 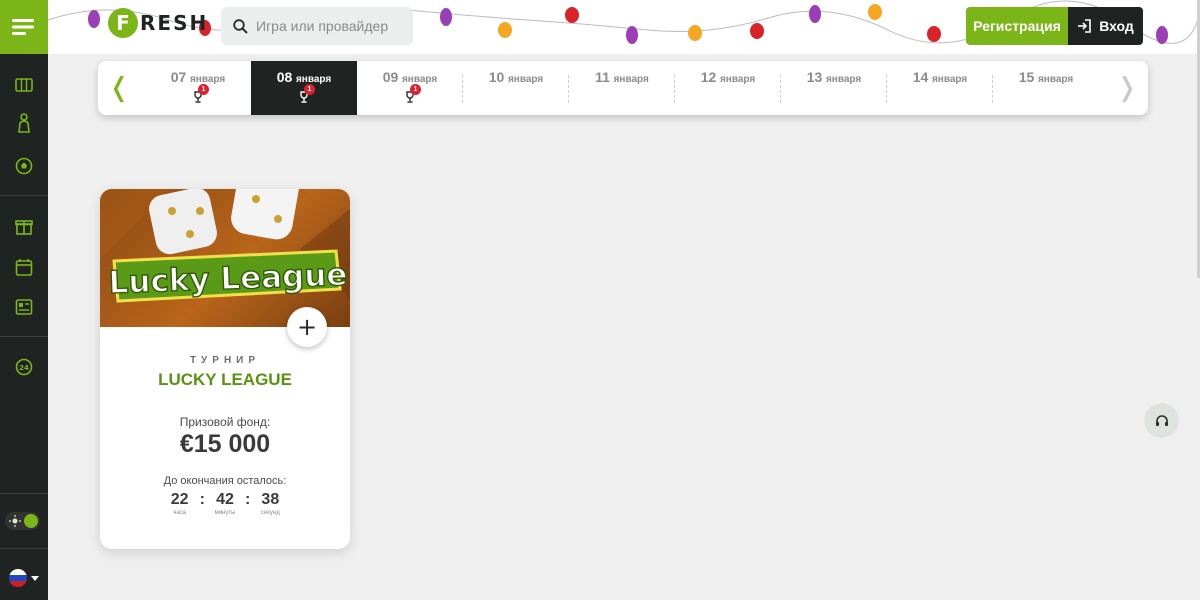 I want to click on support-chat-button, so click(x=1161, y=420).